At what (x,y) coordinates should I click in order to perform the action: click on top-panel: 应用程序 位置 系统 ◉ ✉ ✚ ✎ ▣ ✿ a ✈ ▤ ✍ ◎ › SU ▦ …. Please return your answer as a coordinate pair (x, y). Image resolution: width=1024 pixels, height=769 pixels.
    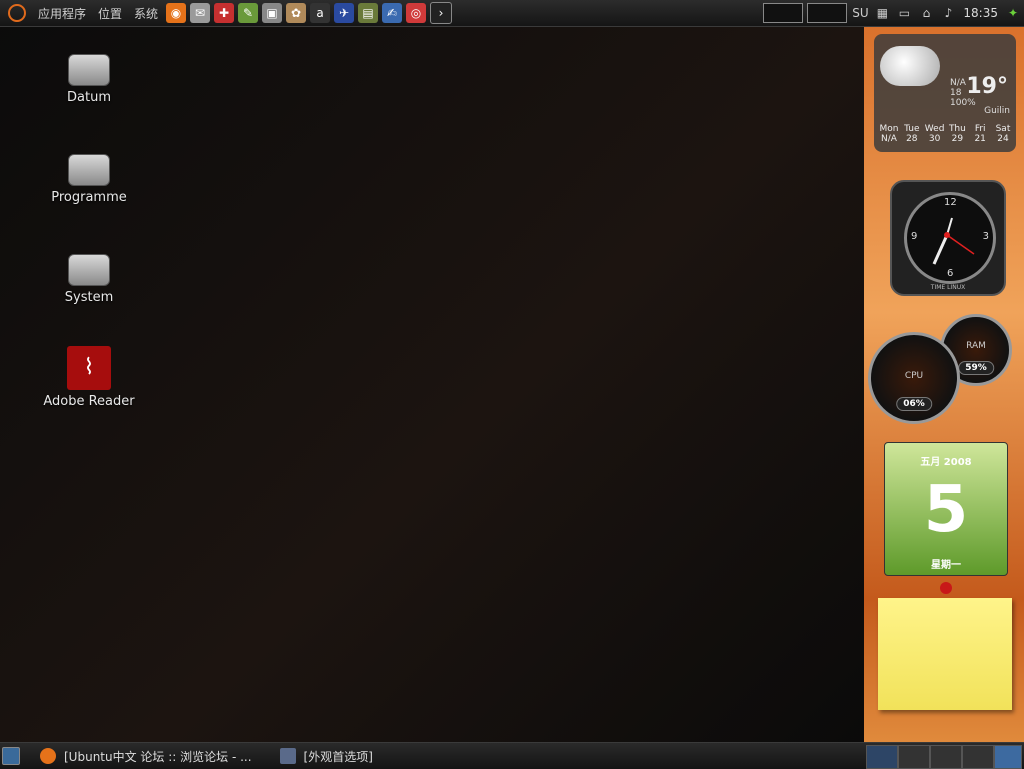
    Looking at the image, I should click on (512, 13).